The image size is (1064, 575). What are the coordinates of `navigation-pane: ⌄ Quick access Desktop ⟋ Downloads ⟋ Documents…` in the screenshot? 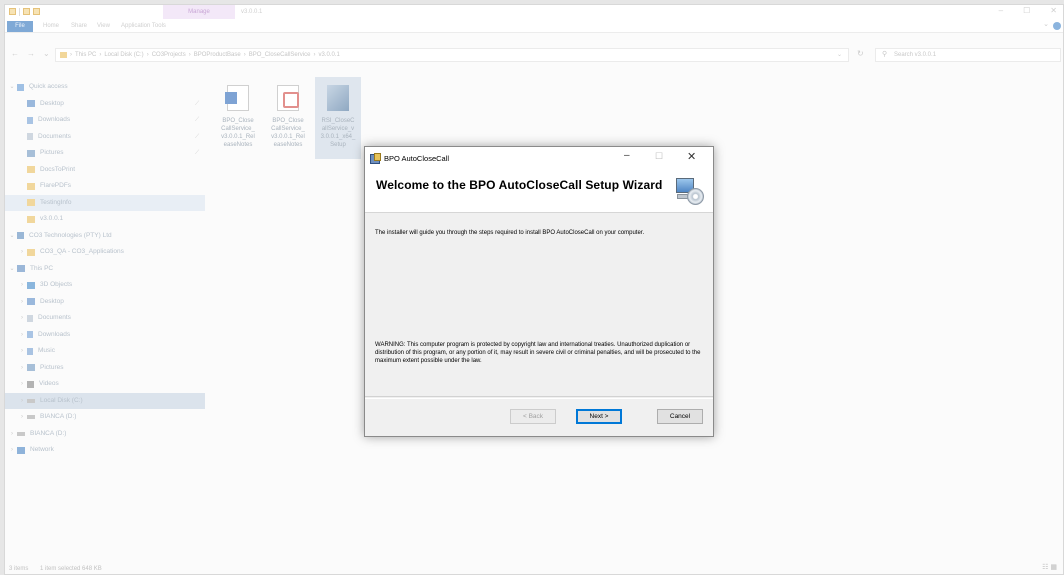 It's located at (105, 269).